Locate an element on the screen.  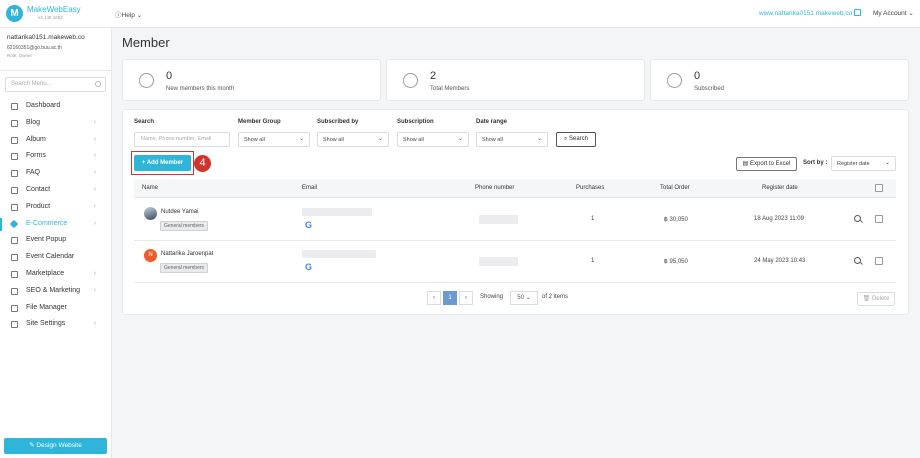
phone-redacted is located at coordinates (498, 219).